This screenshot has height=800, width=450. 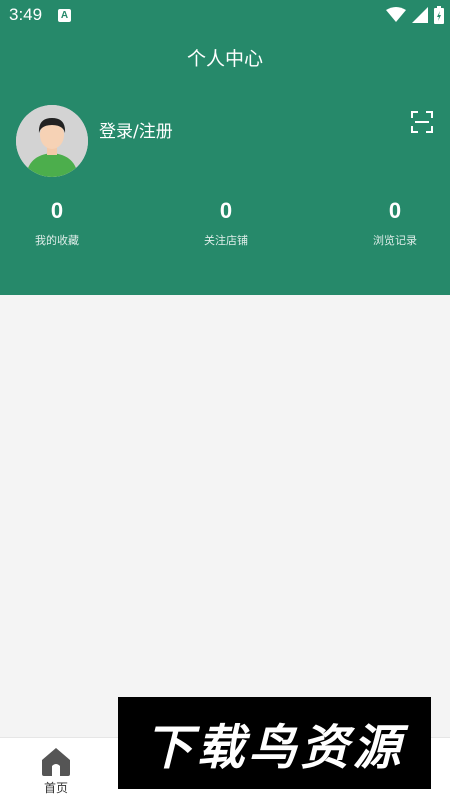 I want to click on notification-icon: A, so click(x=64, y=15).